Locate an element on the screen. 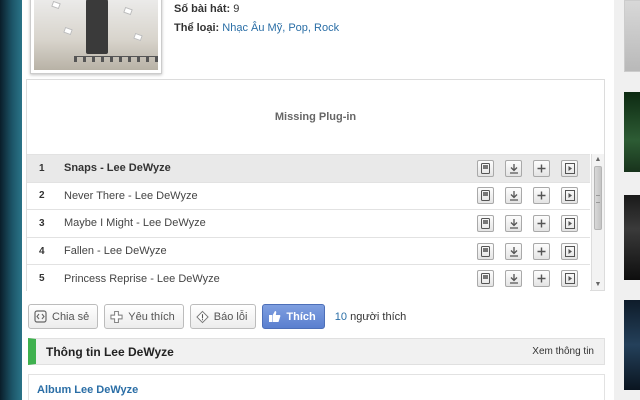 Image resolution: width=640 pixels, height=400 pixels. track-title: Fallen - Lee DeWyze is located at coordinates (267, 251).